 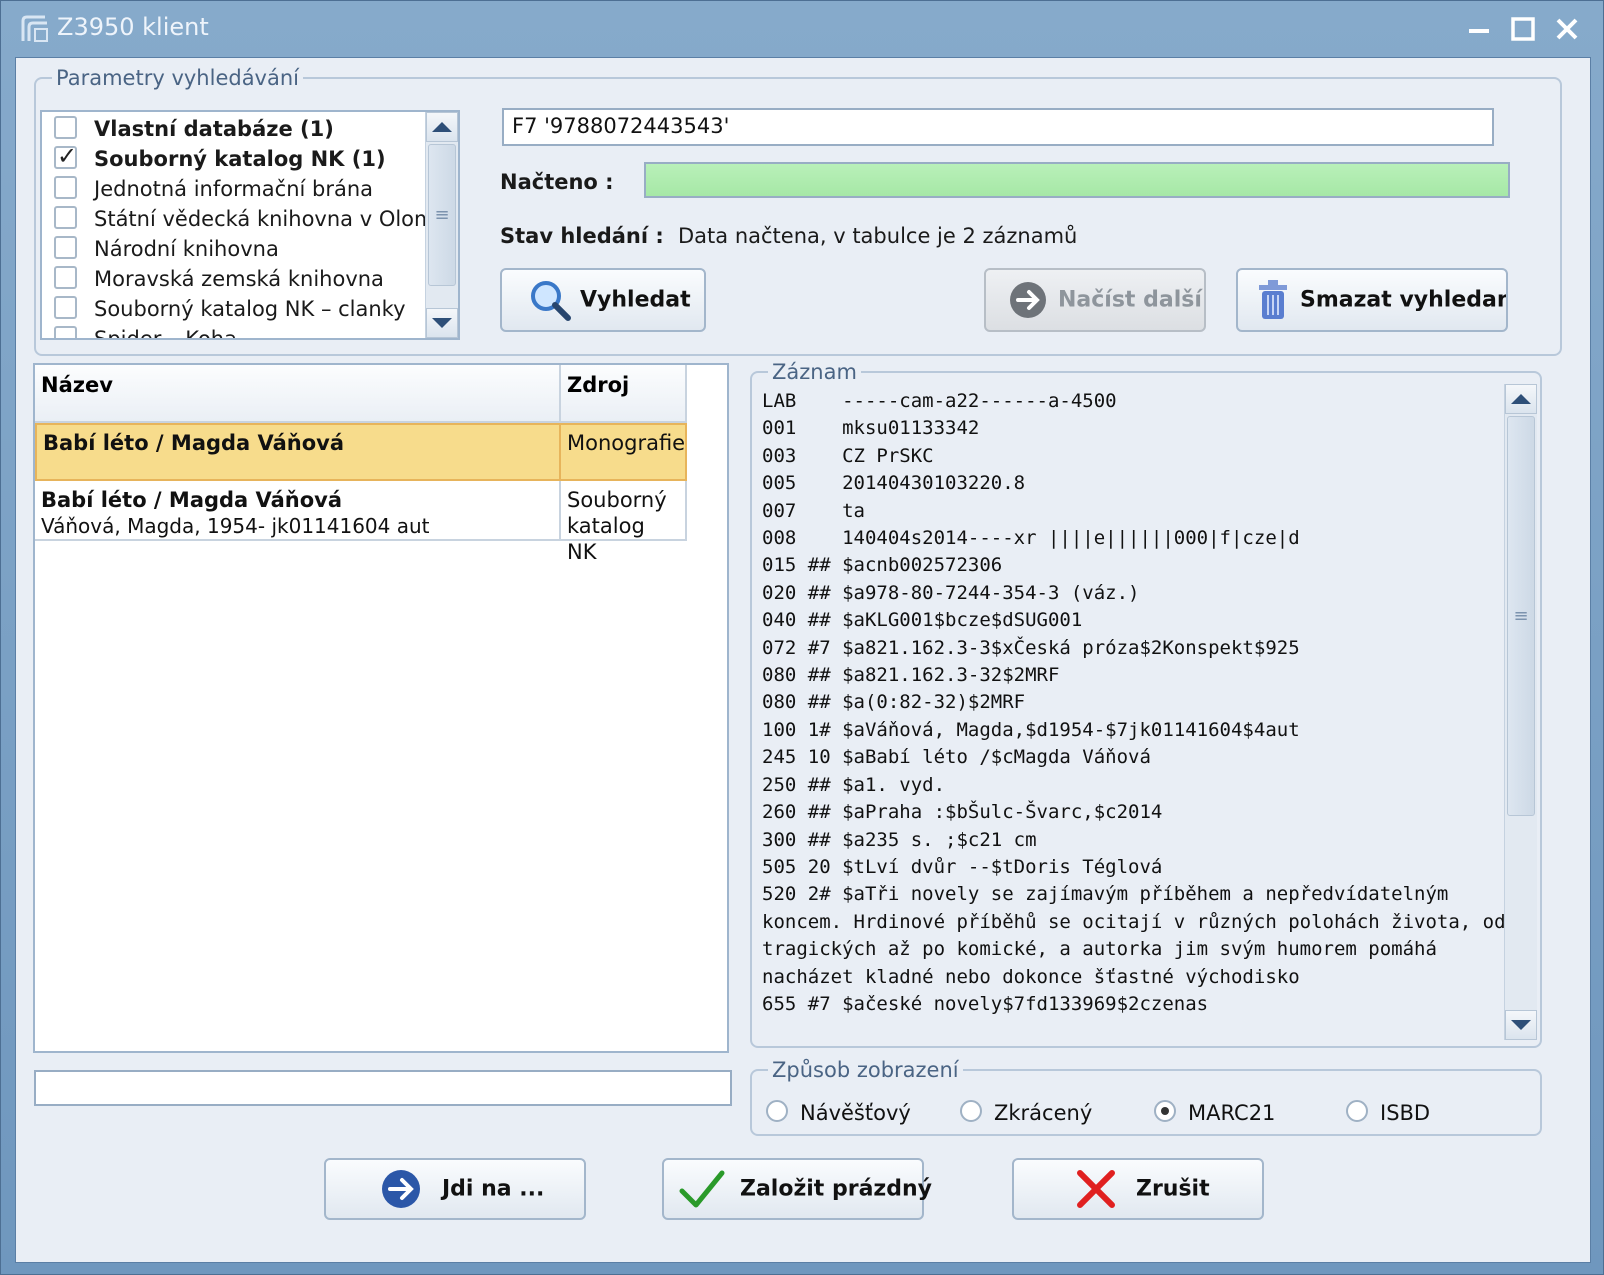 I want to click on table-cell-title: Babí léto / Magda Váňová, so click(x=298, y=452).